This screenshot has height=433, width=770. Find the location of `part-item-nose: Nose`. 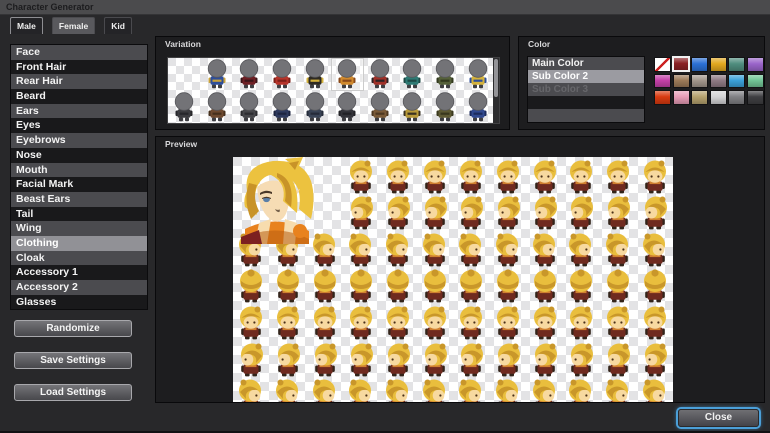

part-item-nose: Nose is located at coordinates (79, 155).